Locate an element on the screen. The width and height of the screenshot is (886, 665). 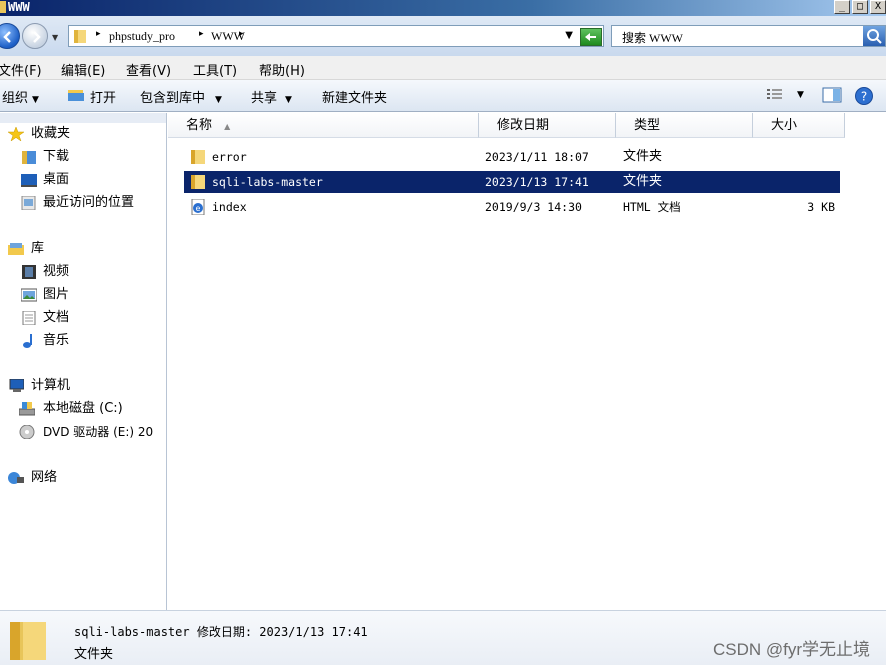
menu-edit: 编辑(E) is located at coordinates (83, 69).